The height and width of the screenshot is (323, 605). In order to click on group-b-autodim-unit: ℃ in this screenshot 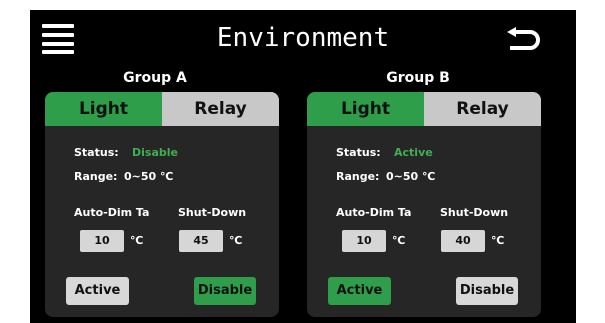, I will do `click(399, 240)`.